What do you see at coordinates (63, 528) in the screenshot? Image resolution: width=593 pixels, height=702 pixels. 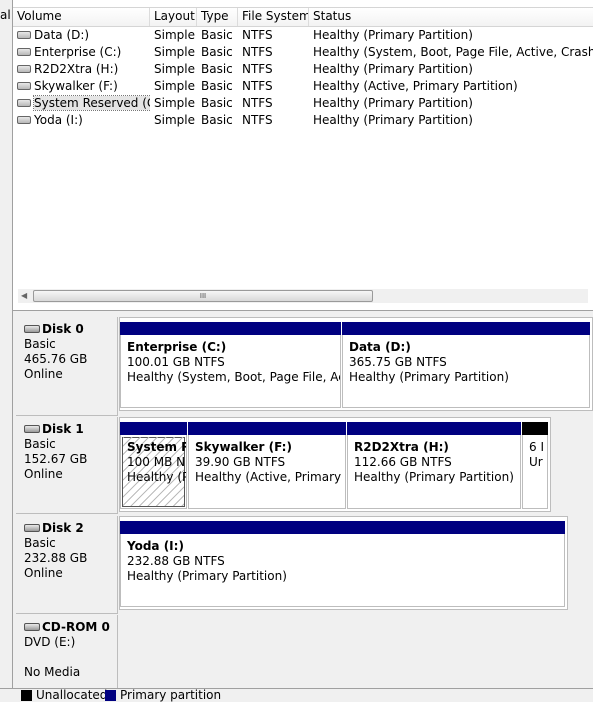 I see `disk-name: Disk 2` at bounding box center [63, 528].